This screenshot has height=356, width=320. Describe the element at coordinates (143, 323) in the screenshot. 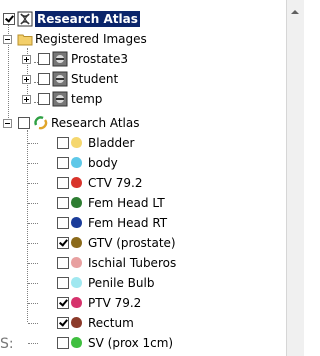

I see `structure-row: Rectum` at that location.